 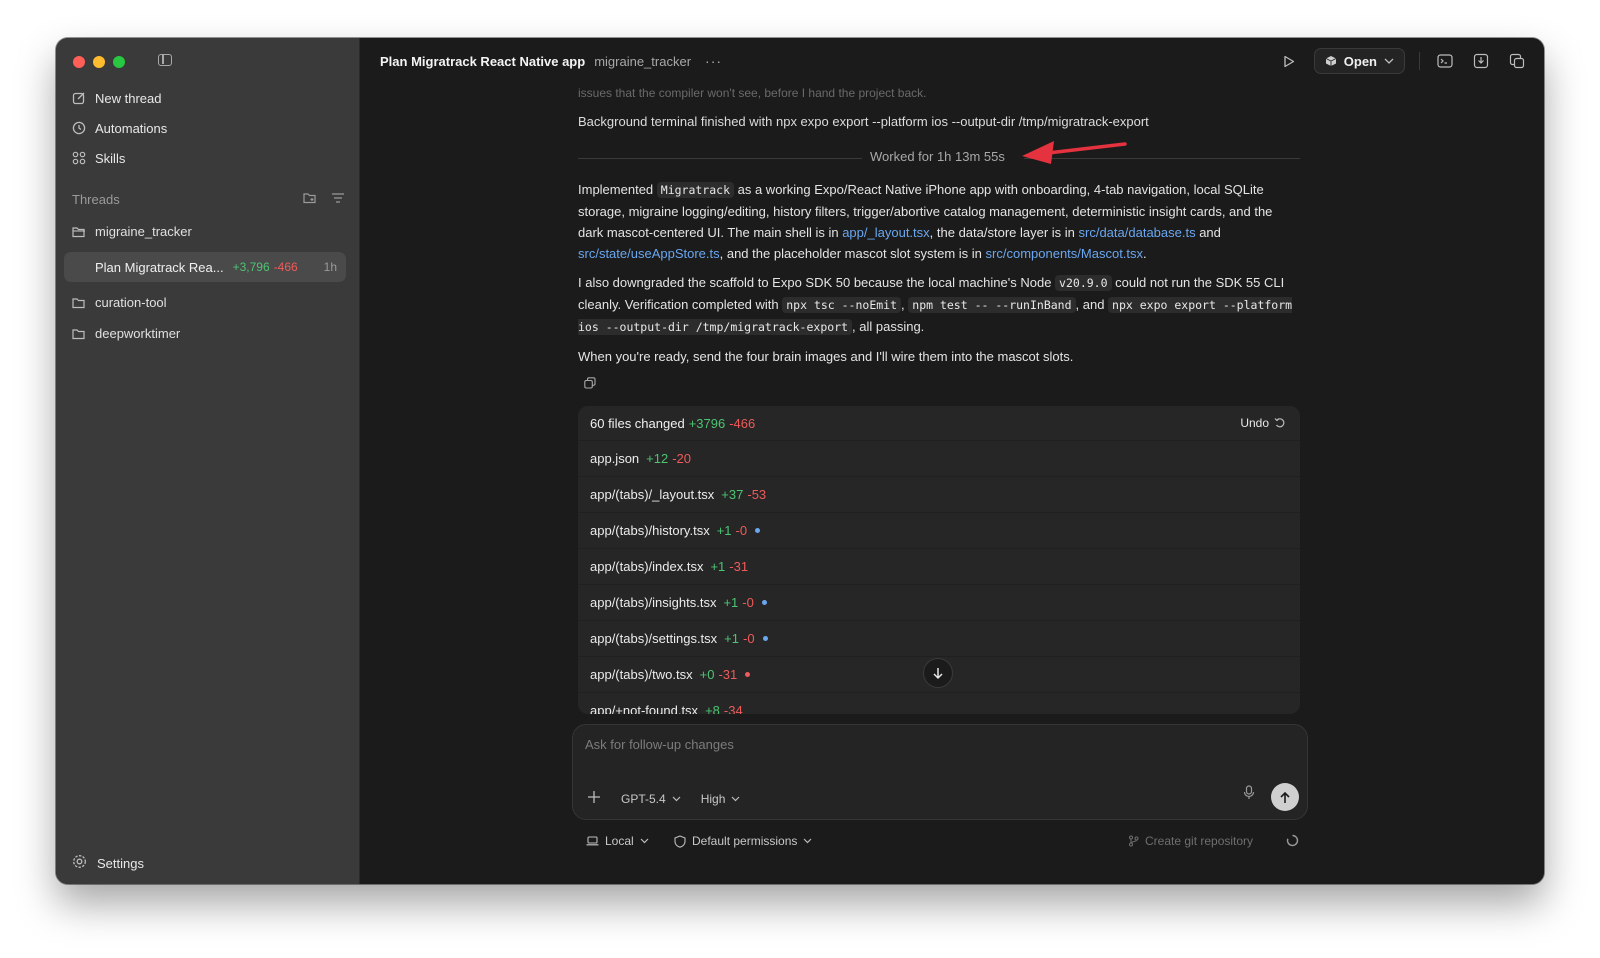 What do you see at coordinates (680, 841) in the screenshot?
I see `shield-icon` at bounding box center [680, 841].